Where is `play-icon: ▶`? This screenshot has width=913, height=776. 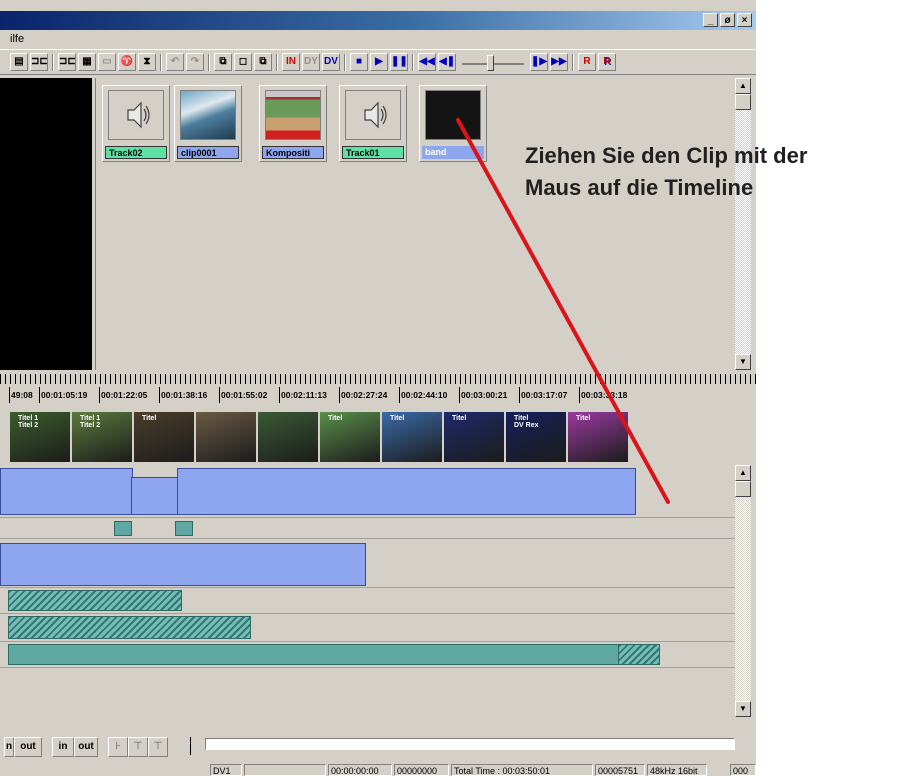 play-icon: ▶ is located at coordinates (379, 62).